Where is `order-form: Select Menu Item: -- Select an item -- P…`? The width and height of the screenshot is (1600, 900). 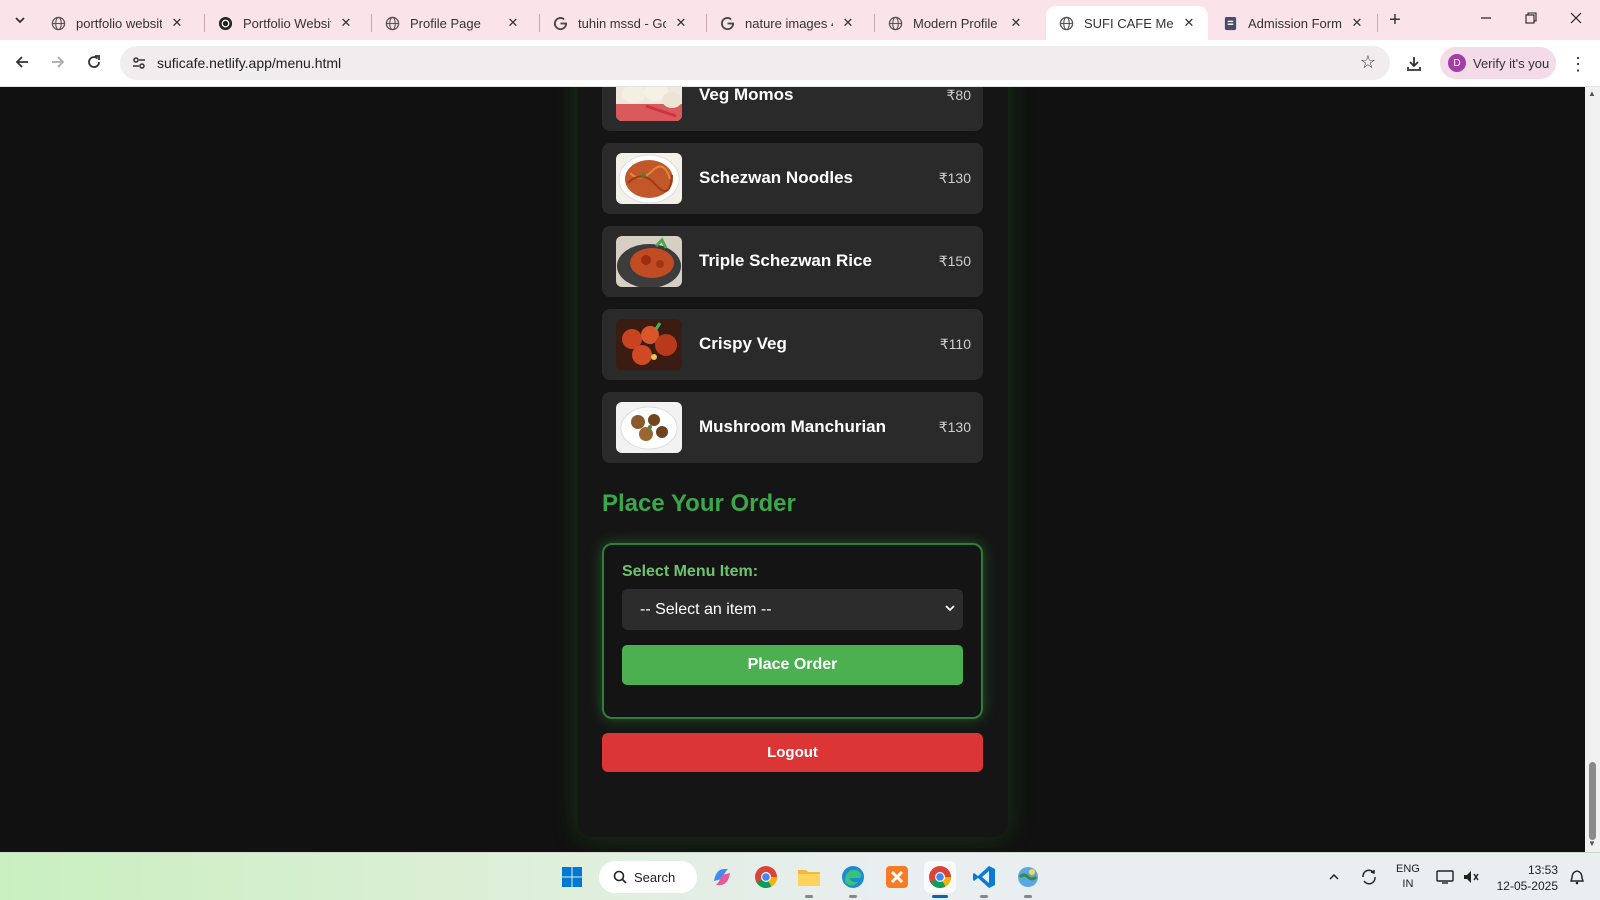
order-form: Select Menu Item: -- Select an item -- P… is located at coordinates (792, 631).